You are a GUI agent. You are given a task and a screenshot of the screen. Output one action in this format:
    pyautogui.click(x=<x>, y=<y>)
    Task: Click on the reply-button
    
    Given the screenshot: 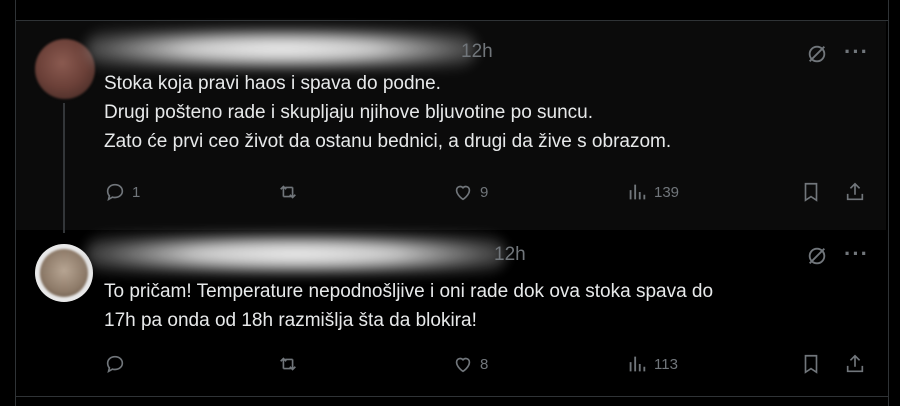 What is the action you would take?
    pyautogui.click(x=118, y=364)
    